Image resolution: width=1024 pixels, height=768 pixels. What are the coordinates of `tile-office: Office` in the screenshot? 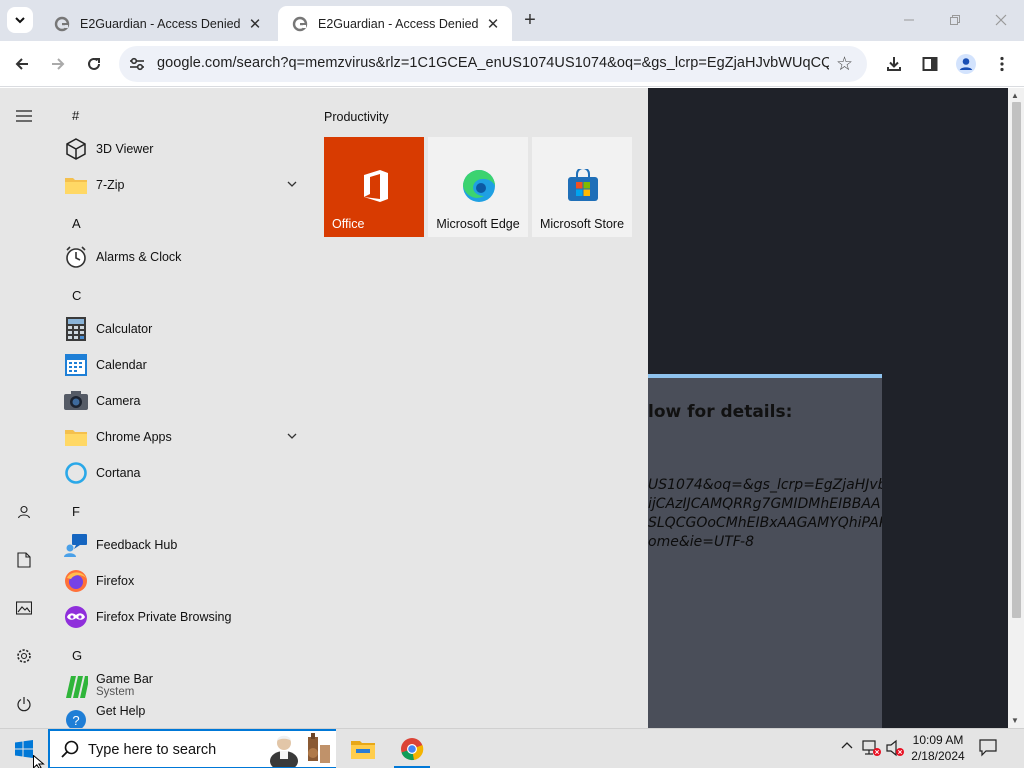 It's located at (374, 187).